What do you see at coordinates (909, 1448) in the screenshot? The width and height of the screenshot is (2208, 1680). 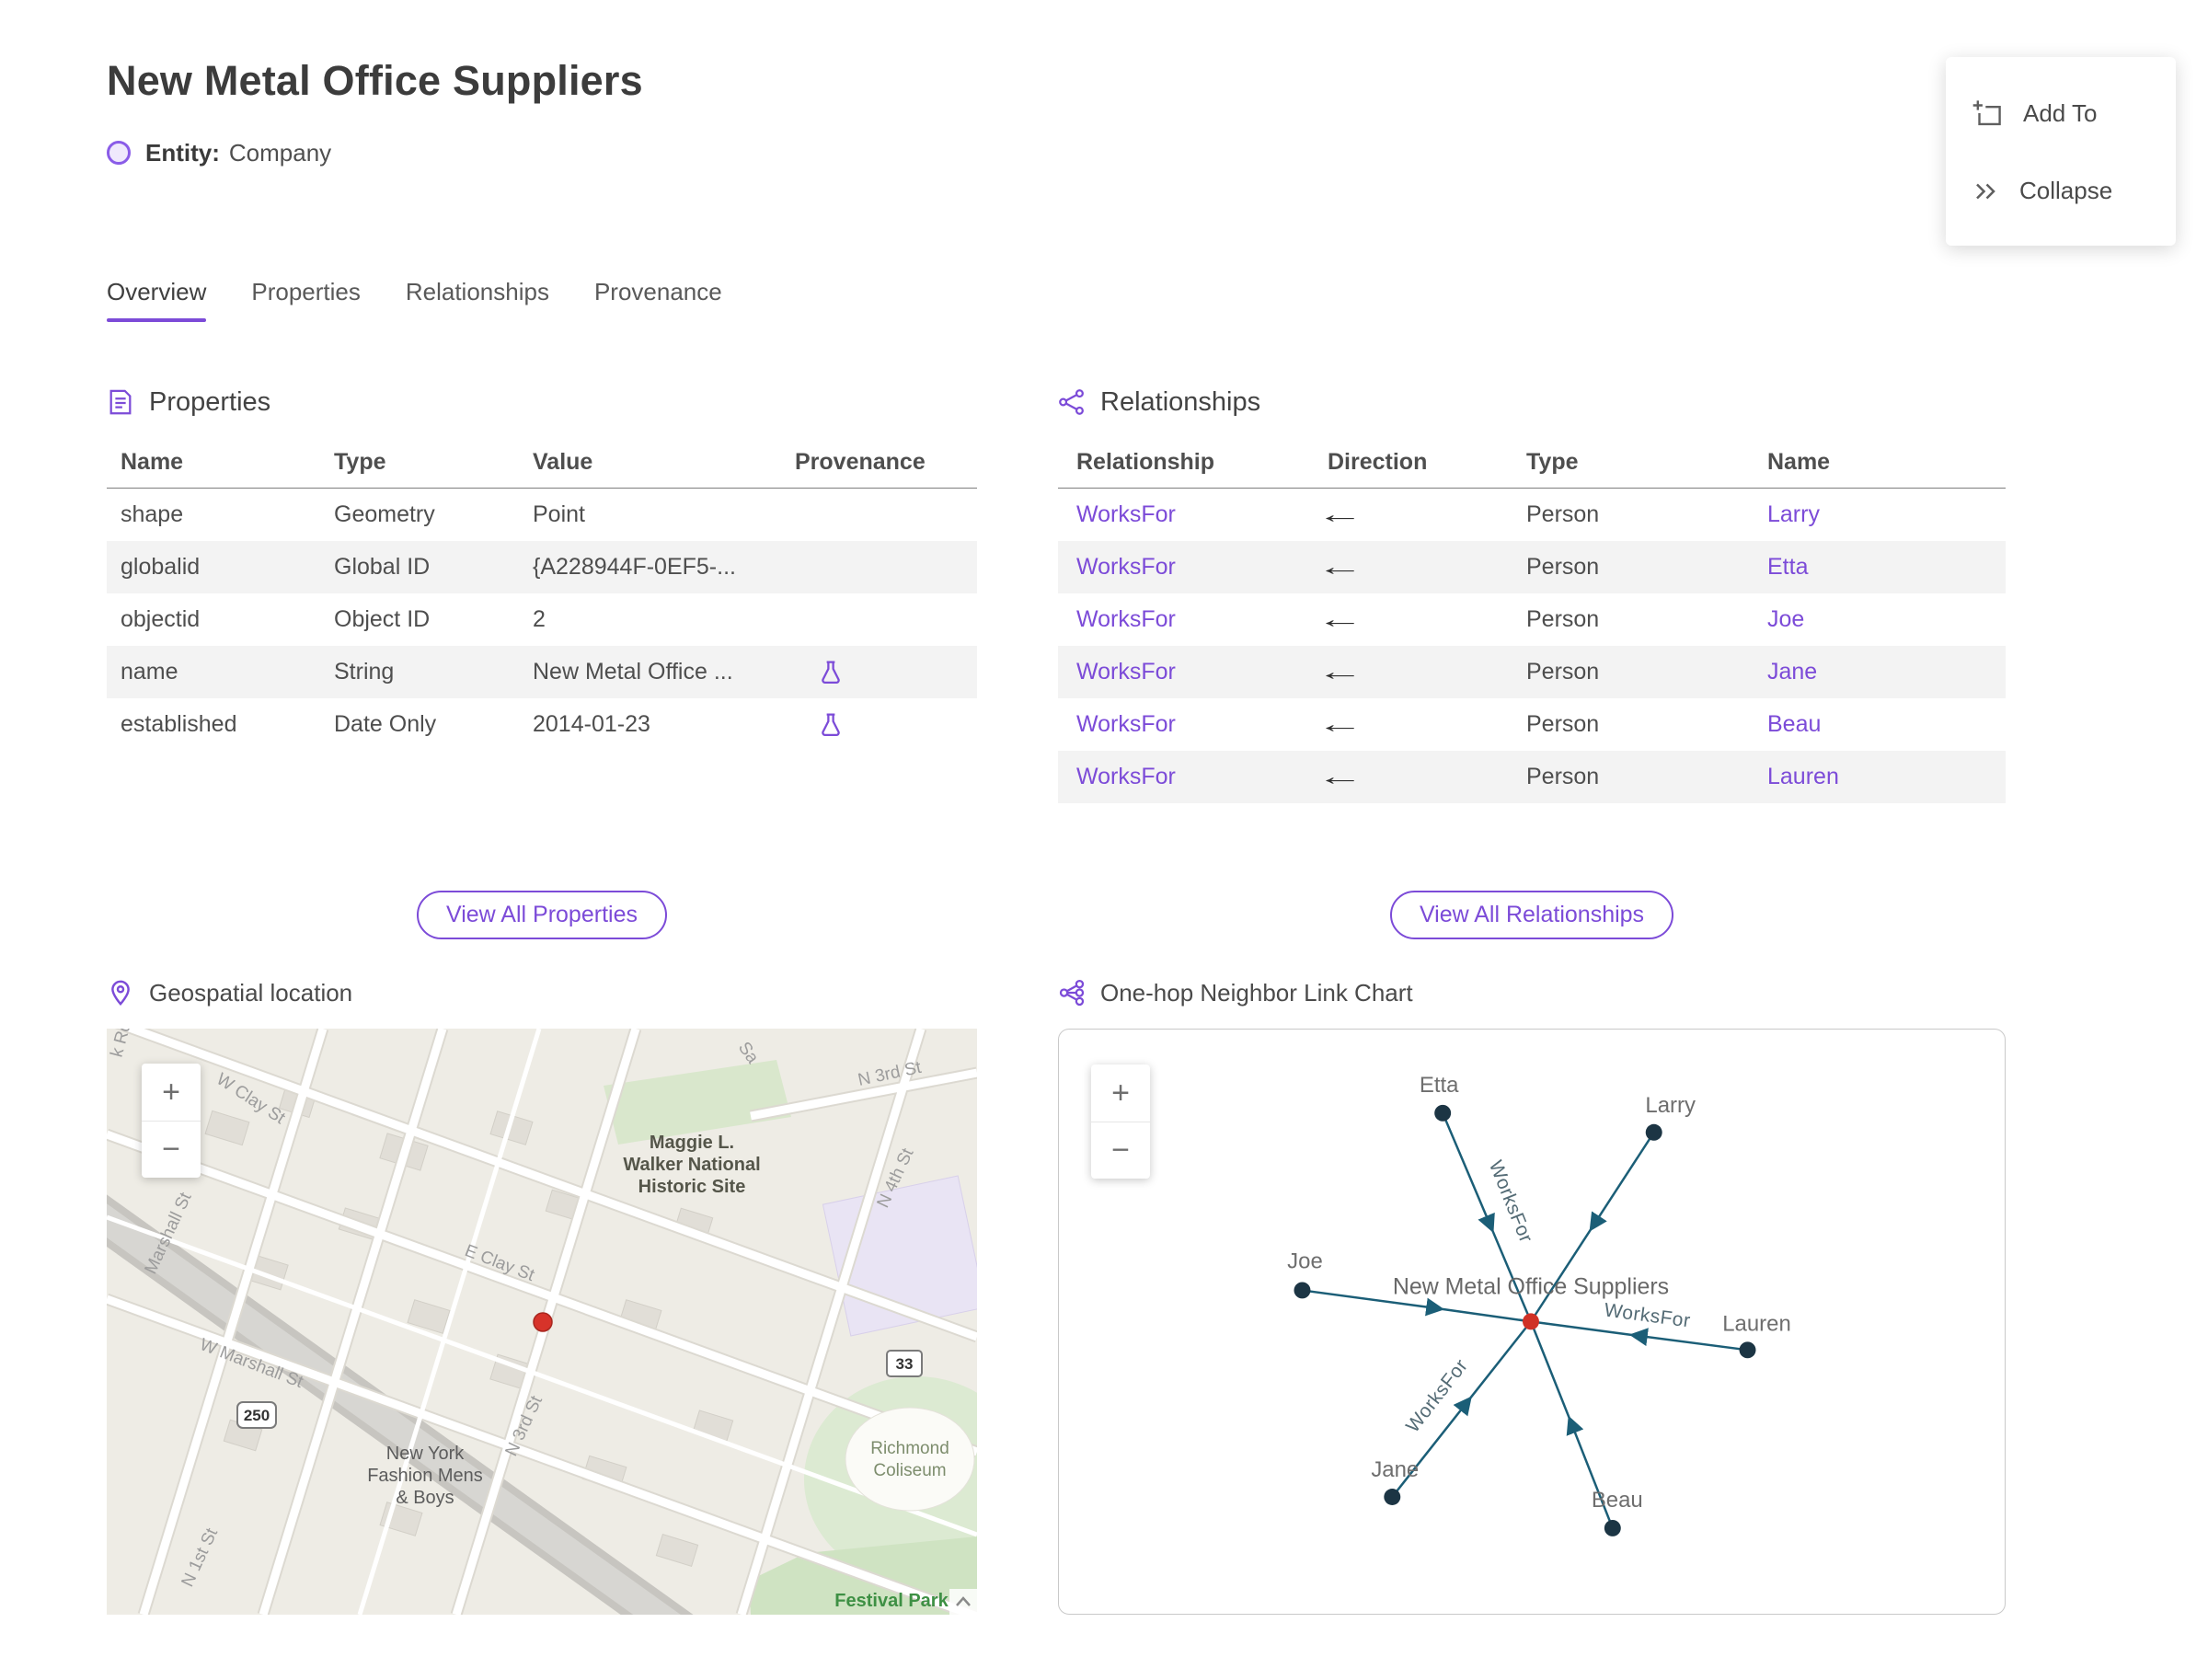 I see `coliseum-label-1: Richmond` at bounding box center [909, 1448].